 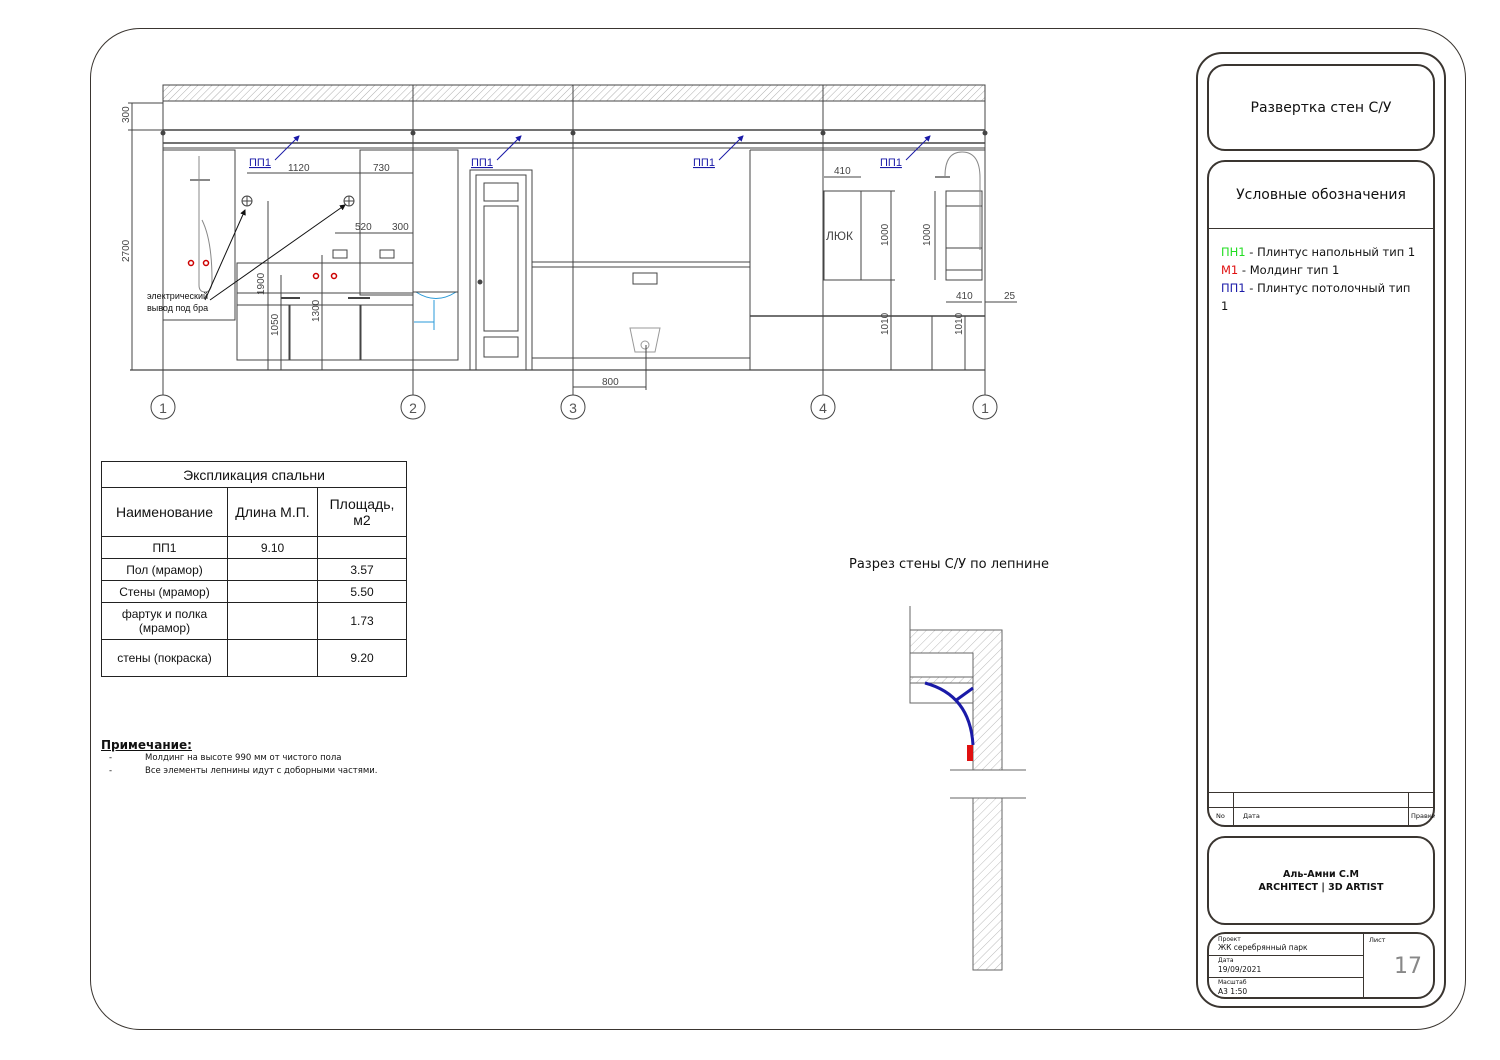 What do you see at coordinates (381, 168) in the screenshot?
I see `dimension: 730` at bounding box center [381, 168].